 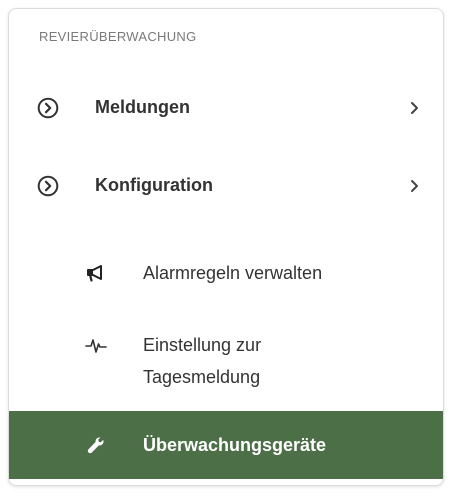 I want to click on sub-item-label-line1: Einstellung zur, so click(x=202, y=345).